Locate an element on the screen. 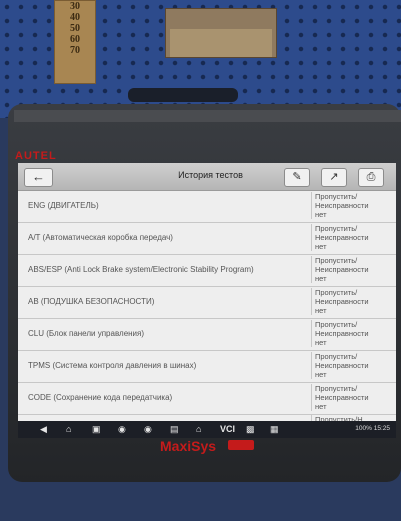 The width and height of the screenshot is (401, 521). share-icon: ↗ is located at coordinates (334, 177).